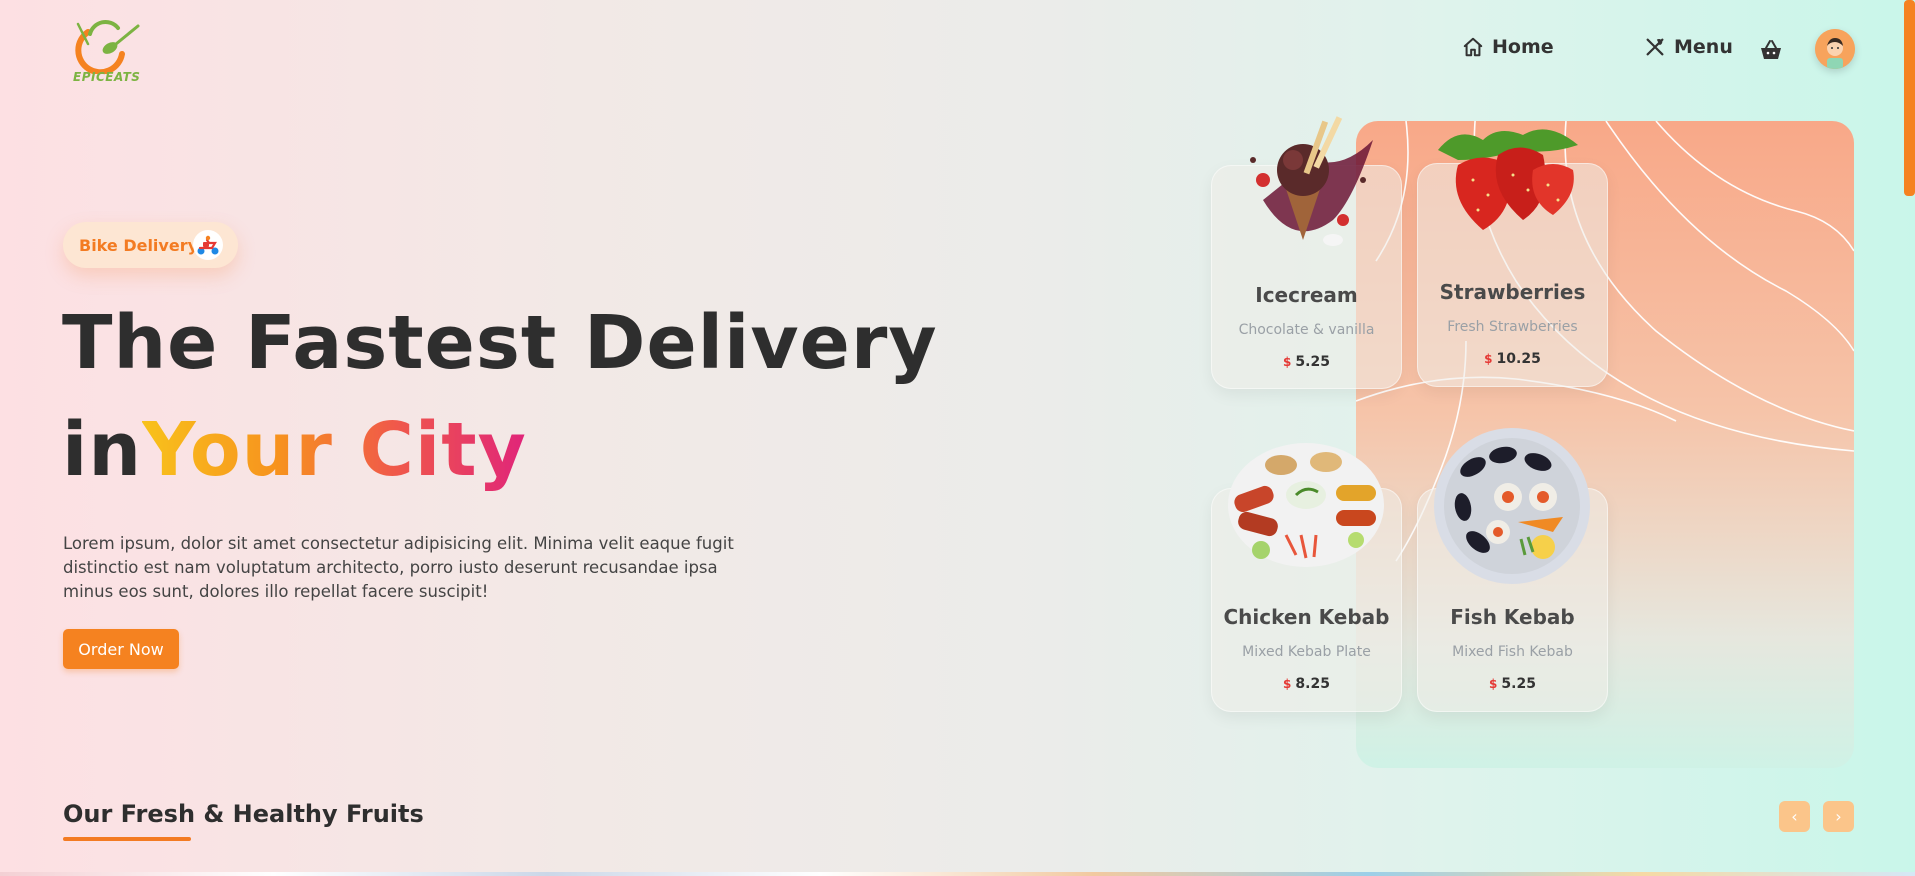  I want to click on utensils-icon, so click(1655, 47).